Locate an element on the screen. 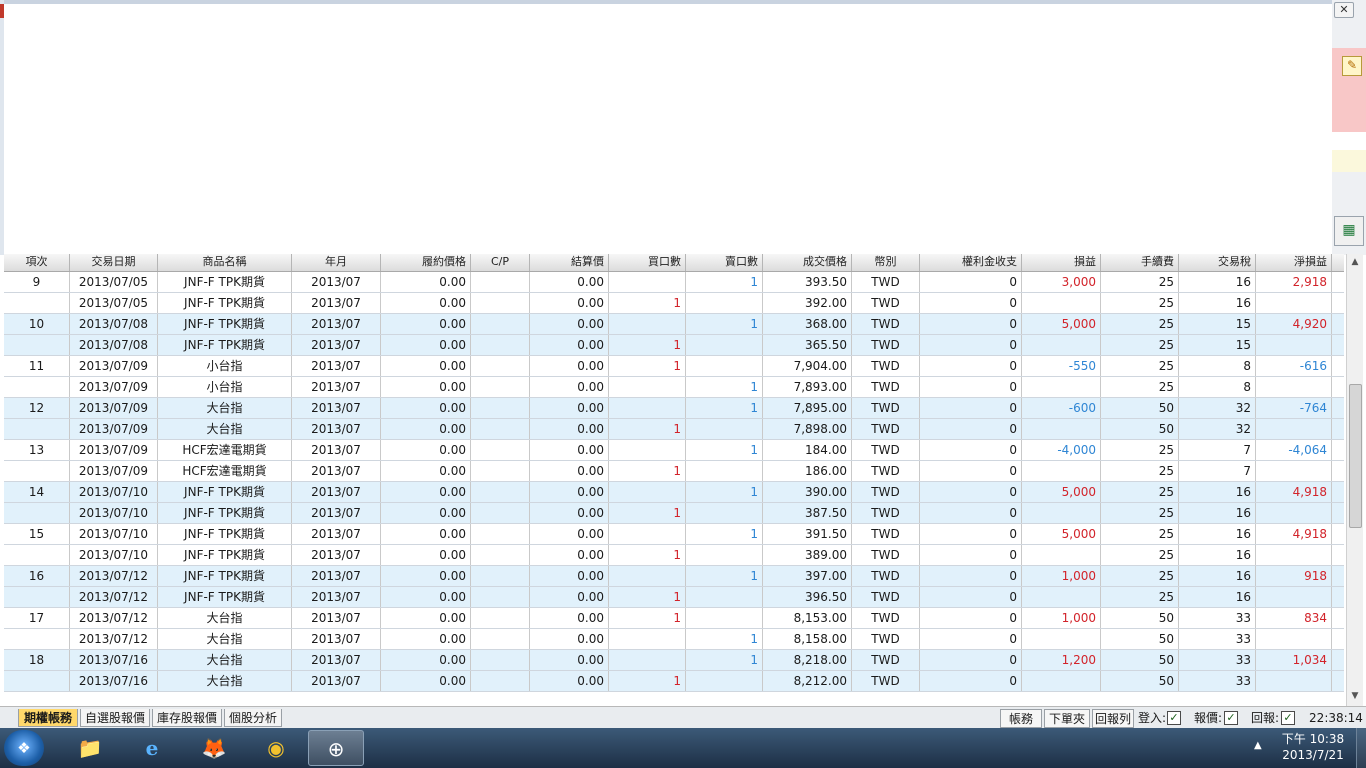 The image size is (1366, 768). cell-buy is located at coordinates (647, 576).